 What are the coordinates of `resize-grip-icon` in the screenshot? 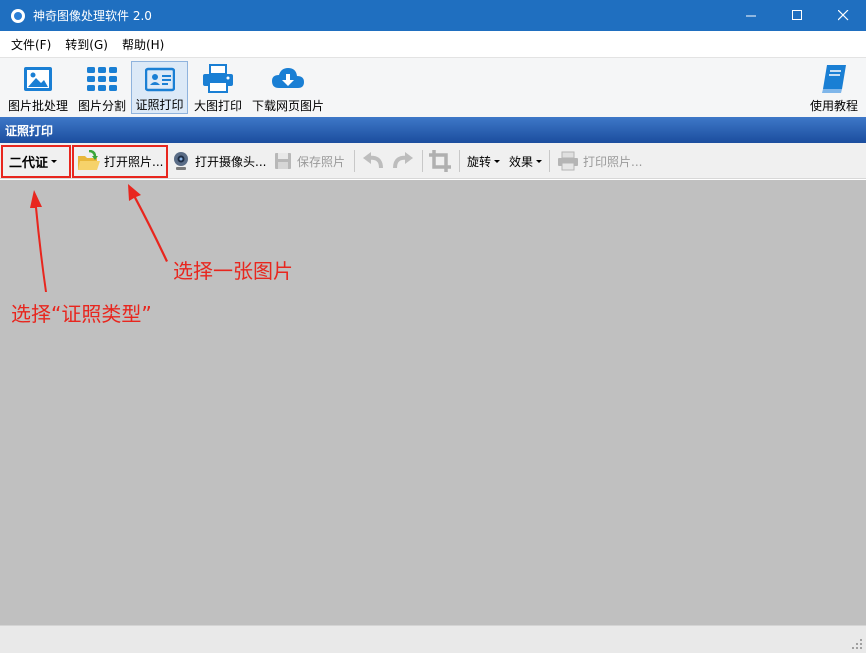 It's located at (857, 644).